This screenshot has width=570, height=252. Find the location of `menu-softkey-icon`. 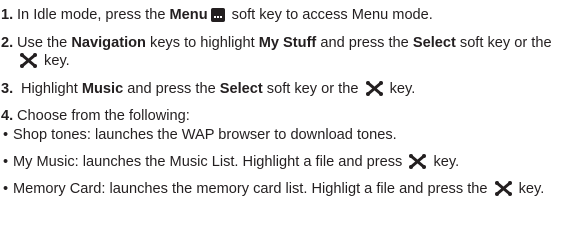

menu-softkey-icon is located at coordinates (217, 15).